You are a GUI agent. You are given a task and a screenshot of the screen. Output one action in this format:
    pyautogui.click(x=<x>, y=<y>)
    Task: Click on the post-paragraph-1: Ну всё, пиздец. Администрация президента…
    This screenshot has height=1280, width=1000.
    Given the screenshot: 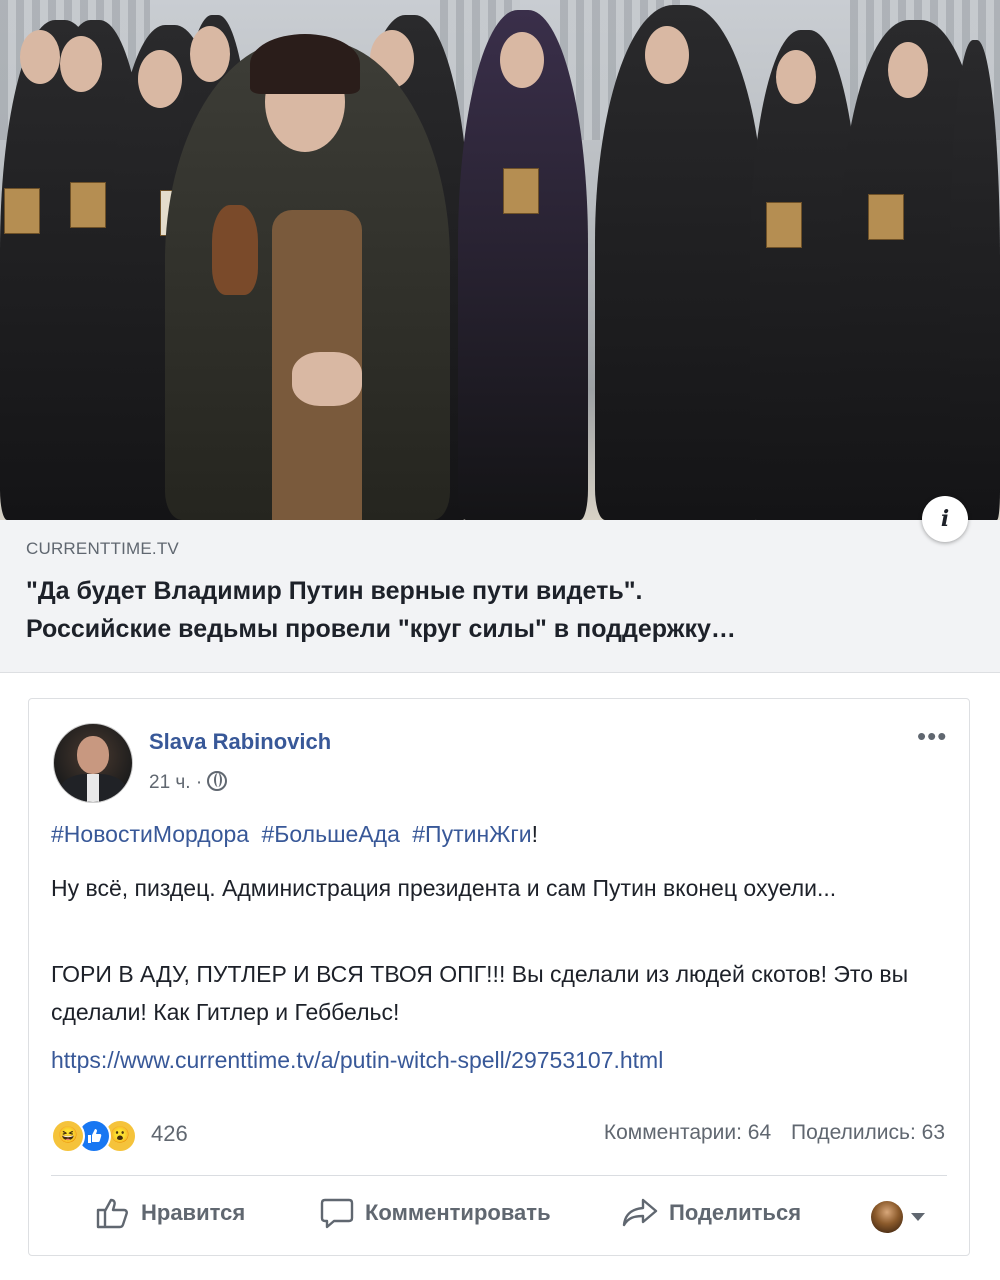 What is the action you would take?
    pyautogui.click(x=444, y=888)
    